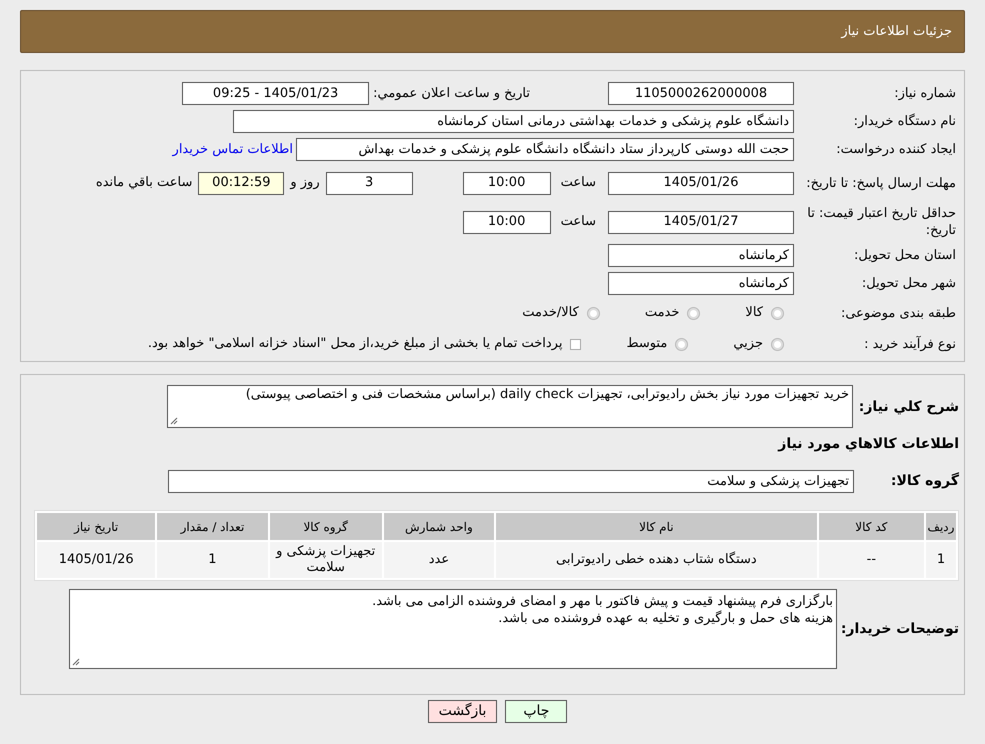  Describe the element at coordinates (904, 121) in the screenshot. I see `field-label: نام دستگاه خریدار:` at that location.